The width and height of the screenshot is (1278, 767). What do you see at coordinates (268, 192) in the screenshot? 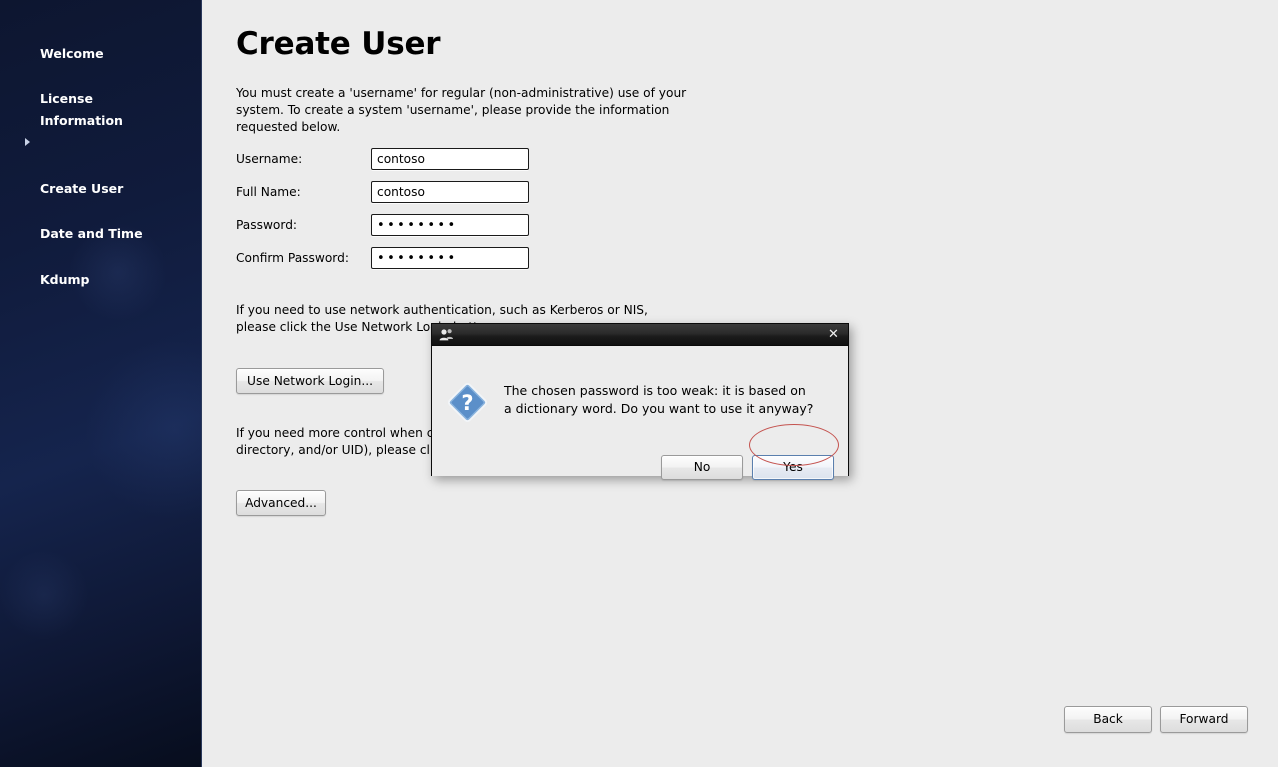
I see `full-name-label: Full Name:` at bounding box center [268, 192].